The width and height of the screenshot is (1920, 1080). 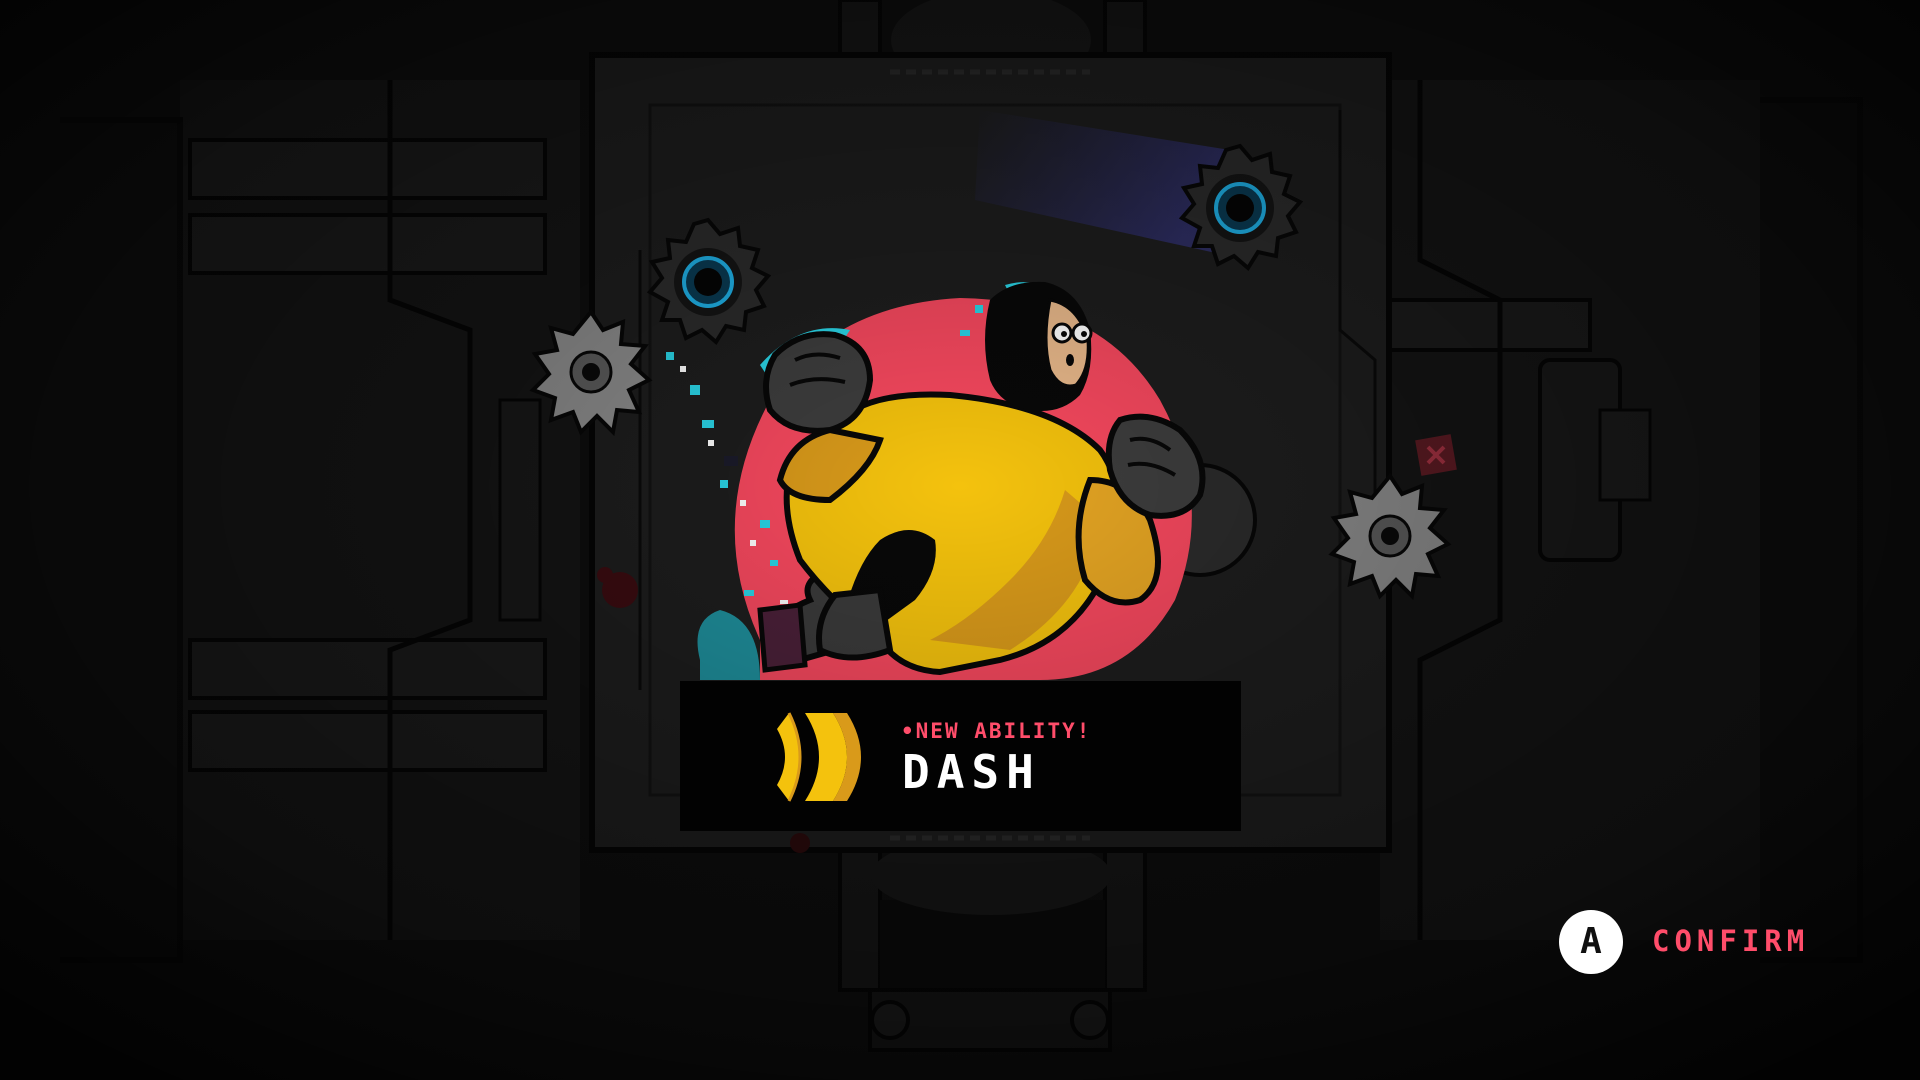 I want to click on ability-name: DASH, so click(x=971, y=772).